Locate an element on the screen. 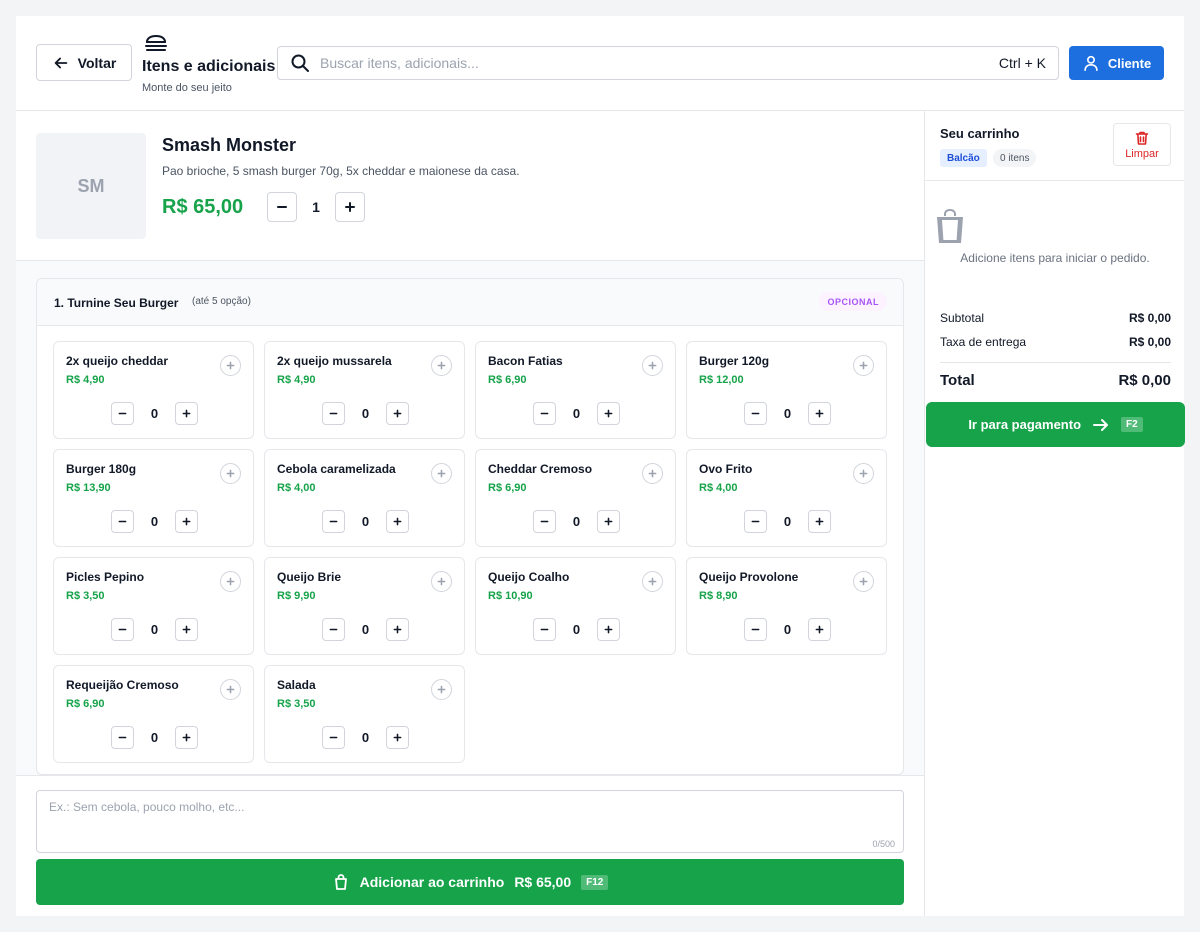 The image size is (1200, 932). add-to-cart-button: Adicionar ao carrinho R$ 65,00 F12 is located at coordinates (470, 882).